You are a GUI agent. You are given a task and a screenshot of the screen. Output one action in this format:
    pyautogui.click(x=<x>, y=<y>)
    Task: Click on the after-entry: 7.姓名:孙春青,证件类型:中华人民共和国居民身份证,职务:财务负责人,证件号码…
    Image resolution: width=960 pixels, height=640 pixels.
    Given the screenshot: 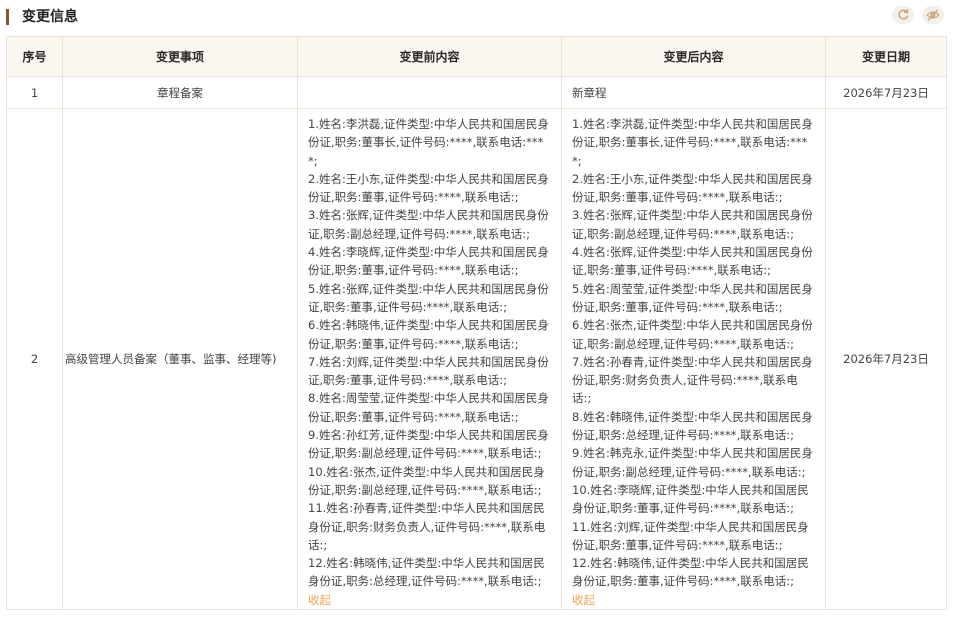 What is the action you would take?
    pyautogui.click(x=692, y=380)
    